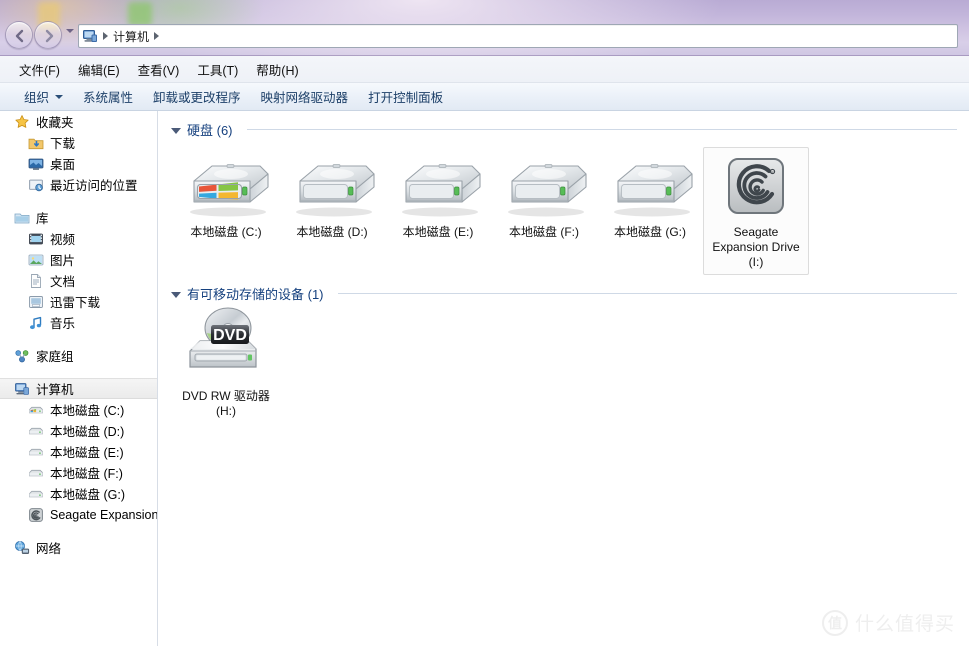  What do you see at coordinates (650, 232) in the screenshot?
I see `drive-tile-g-label: 本地磁盘 (G:)` at bounding box center [650, 232].